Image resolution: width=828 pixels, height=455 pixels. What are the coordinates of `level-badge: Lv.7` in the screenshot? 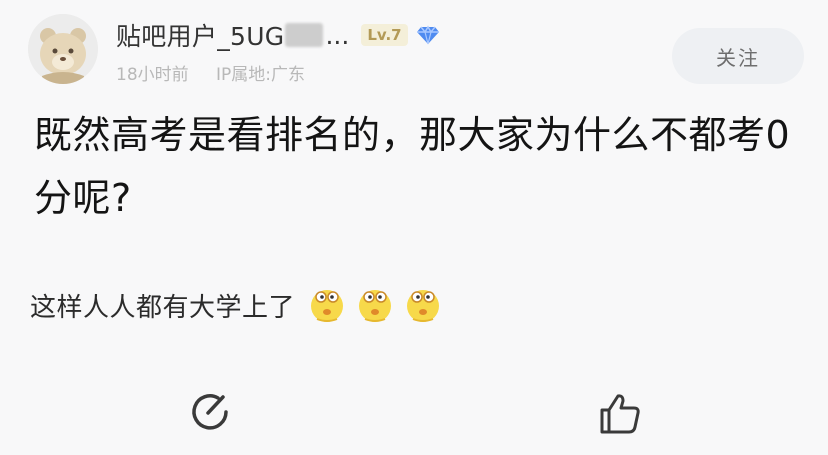 It's located at (384, 35).